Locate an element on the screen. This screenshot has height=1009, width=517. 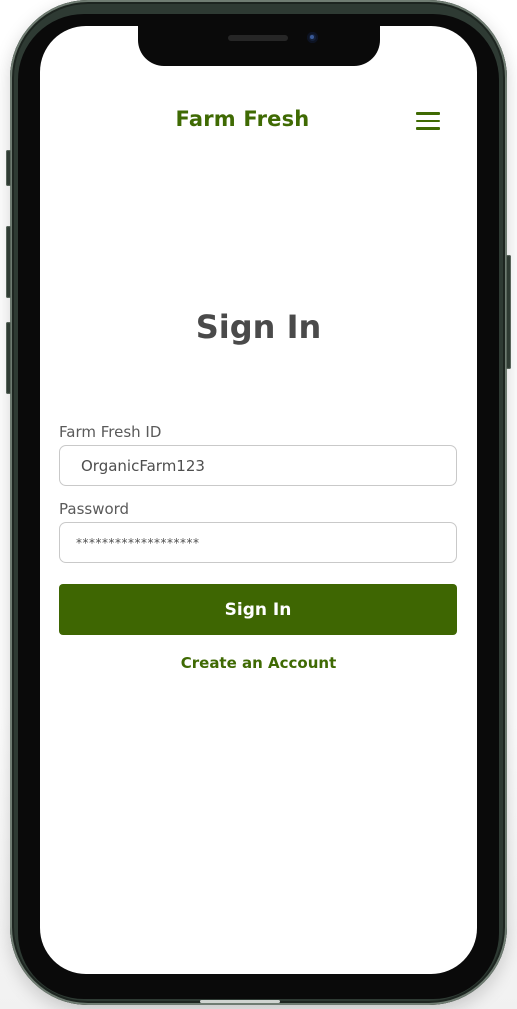
brand-title: Farm Fresh is located at coordinates (242, 119).